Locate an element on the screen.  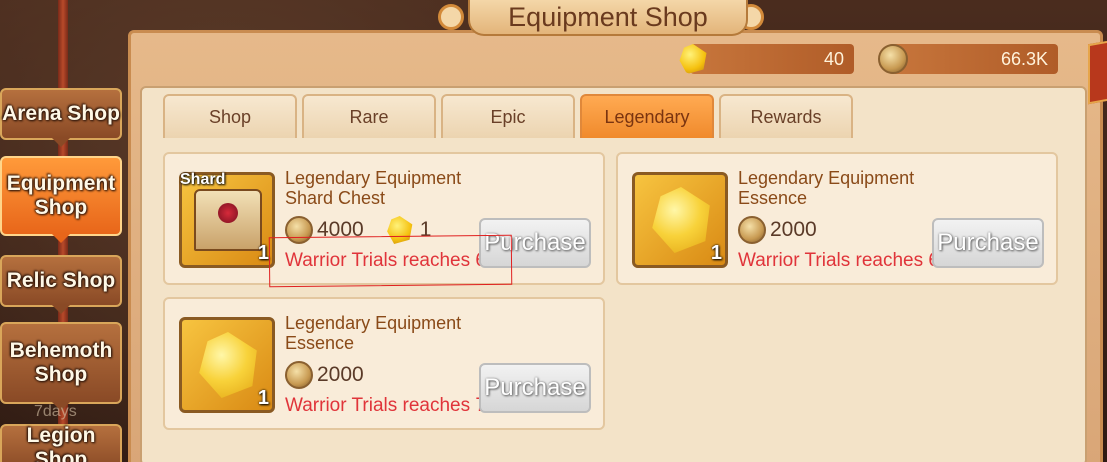
tab-bar: Shop Rare Epic Legendary Rewards is located at coordinates (510, 117).